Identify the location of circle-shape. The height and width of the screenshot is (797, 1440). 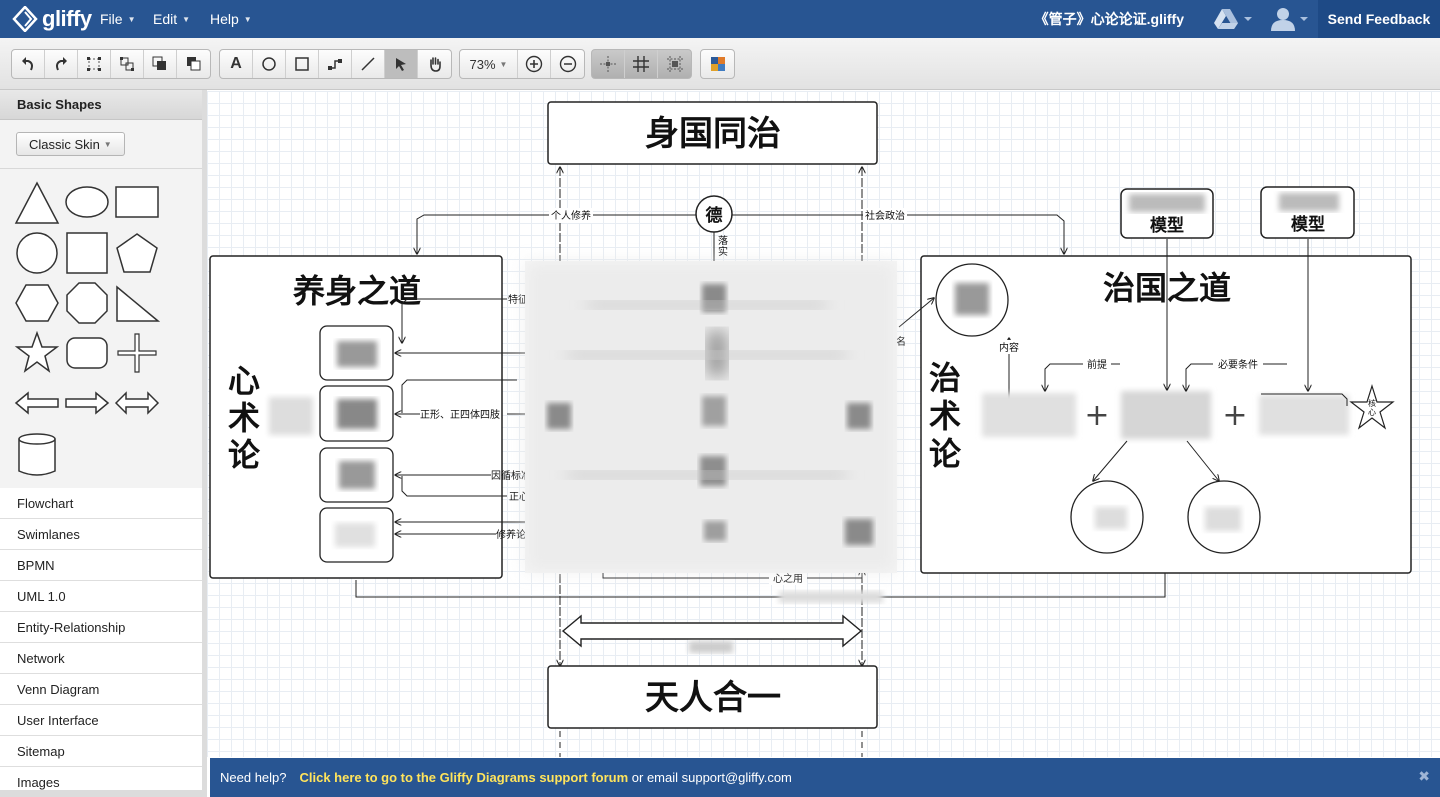
(37, 253).